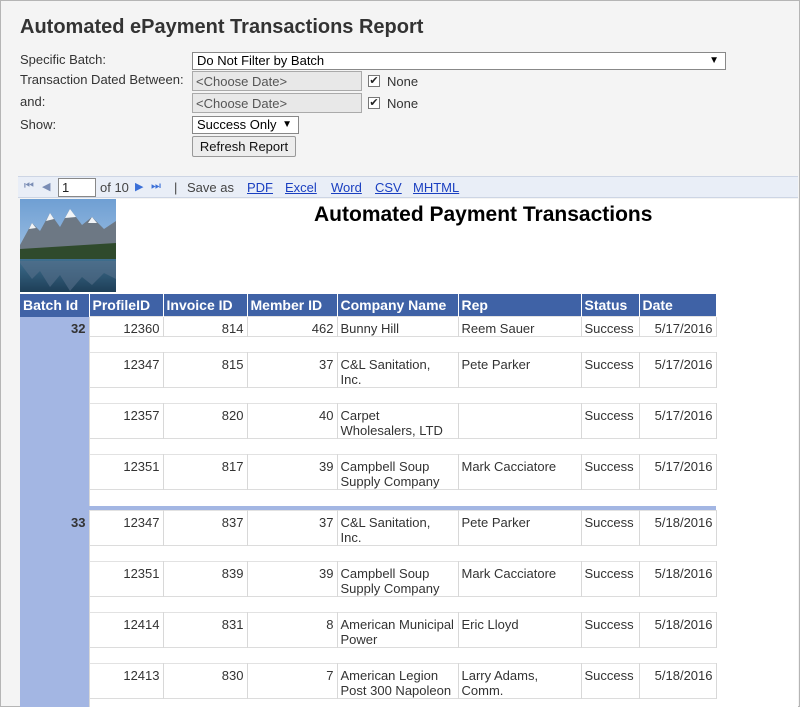 This screenshot has height=707, width=800. I want to click on column-header-date: Date, so click(678, 305).